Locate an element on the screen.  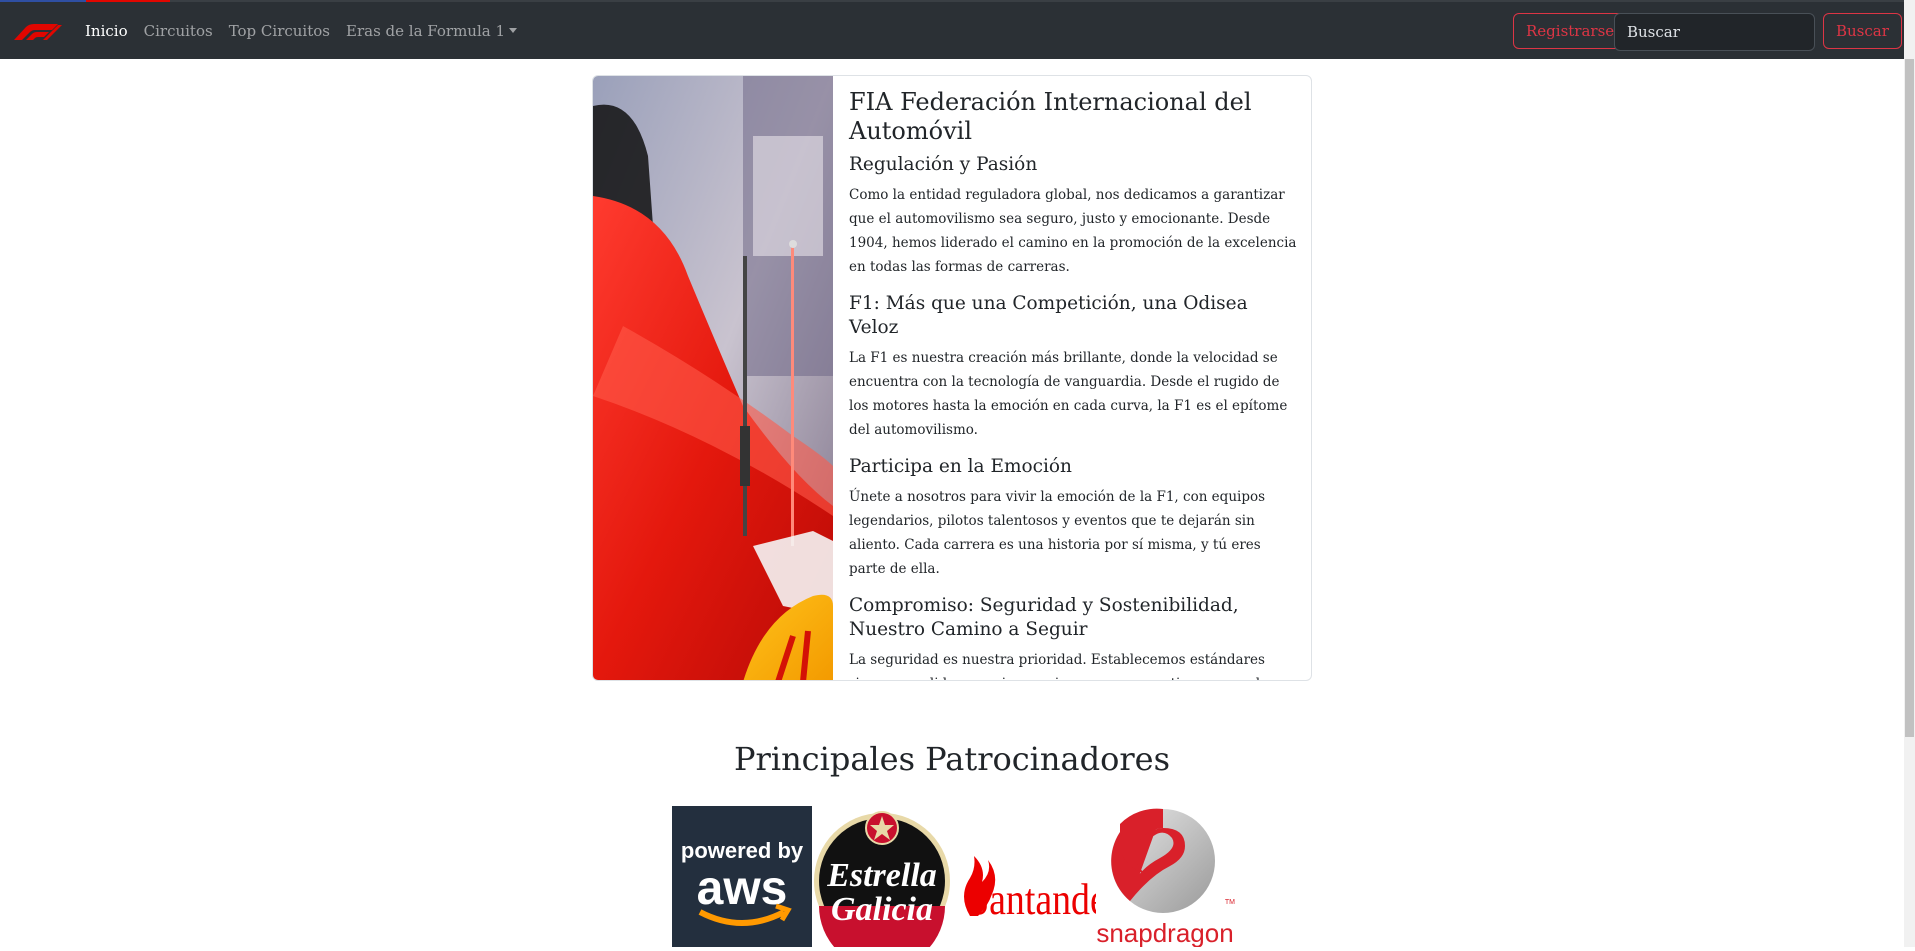
nav-link-inicio: Inicio is located at coordinates (106, 31).